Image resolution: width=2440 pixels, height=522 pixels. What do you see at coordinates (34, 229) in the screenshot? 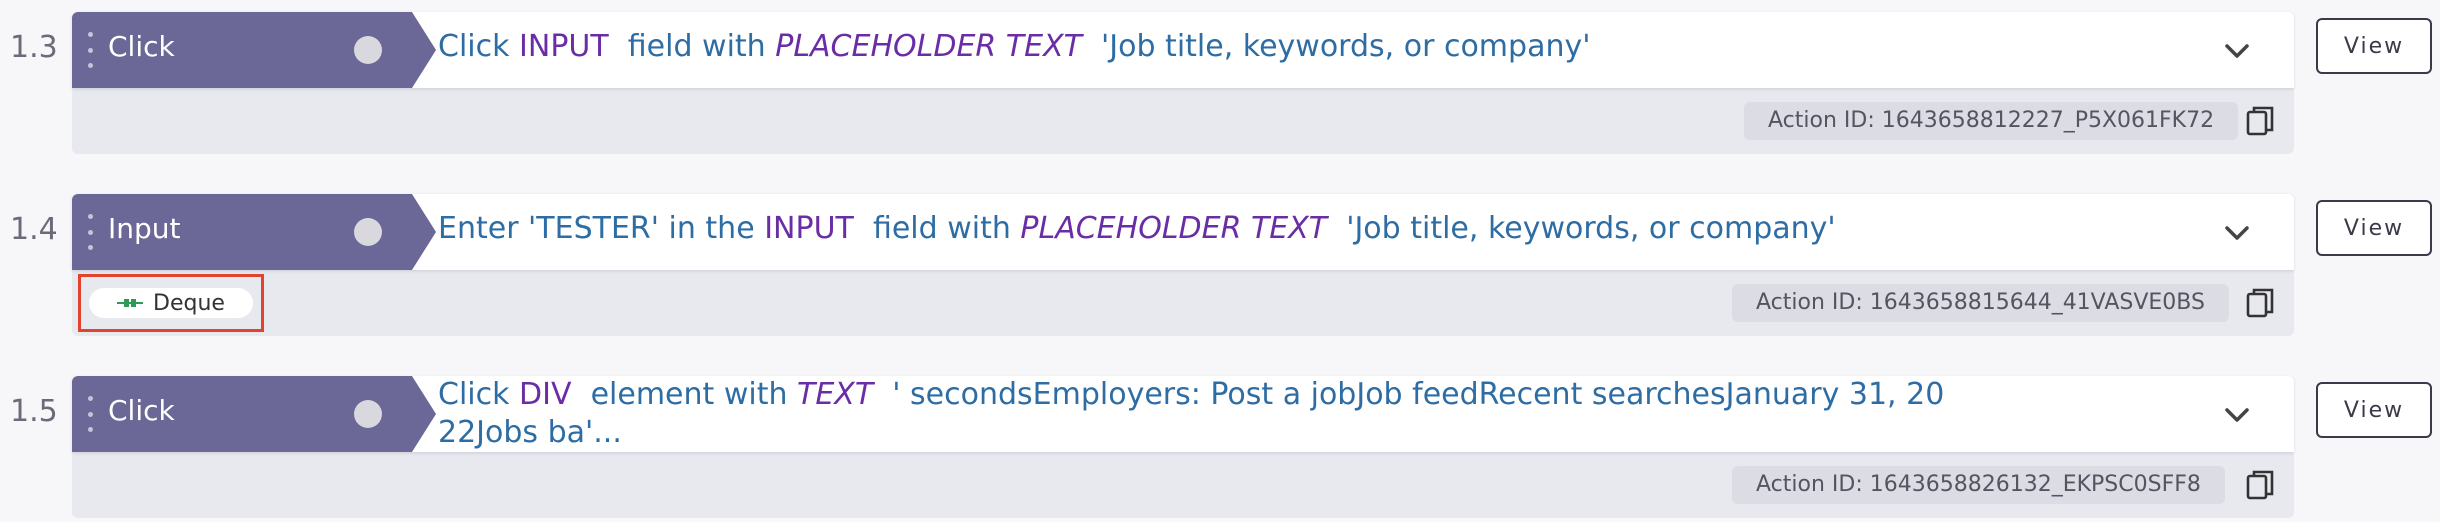
I see `step-number: 1.4` at bounding box center [34, 229].